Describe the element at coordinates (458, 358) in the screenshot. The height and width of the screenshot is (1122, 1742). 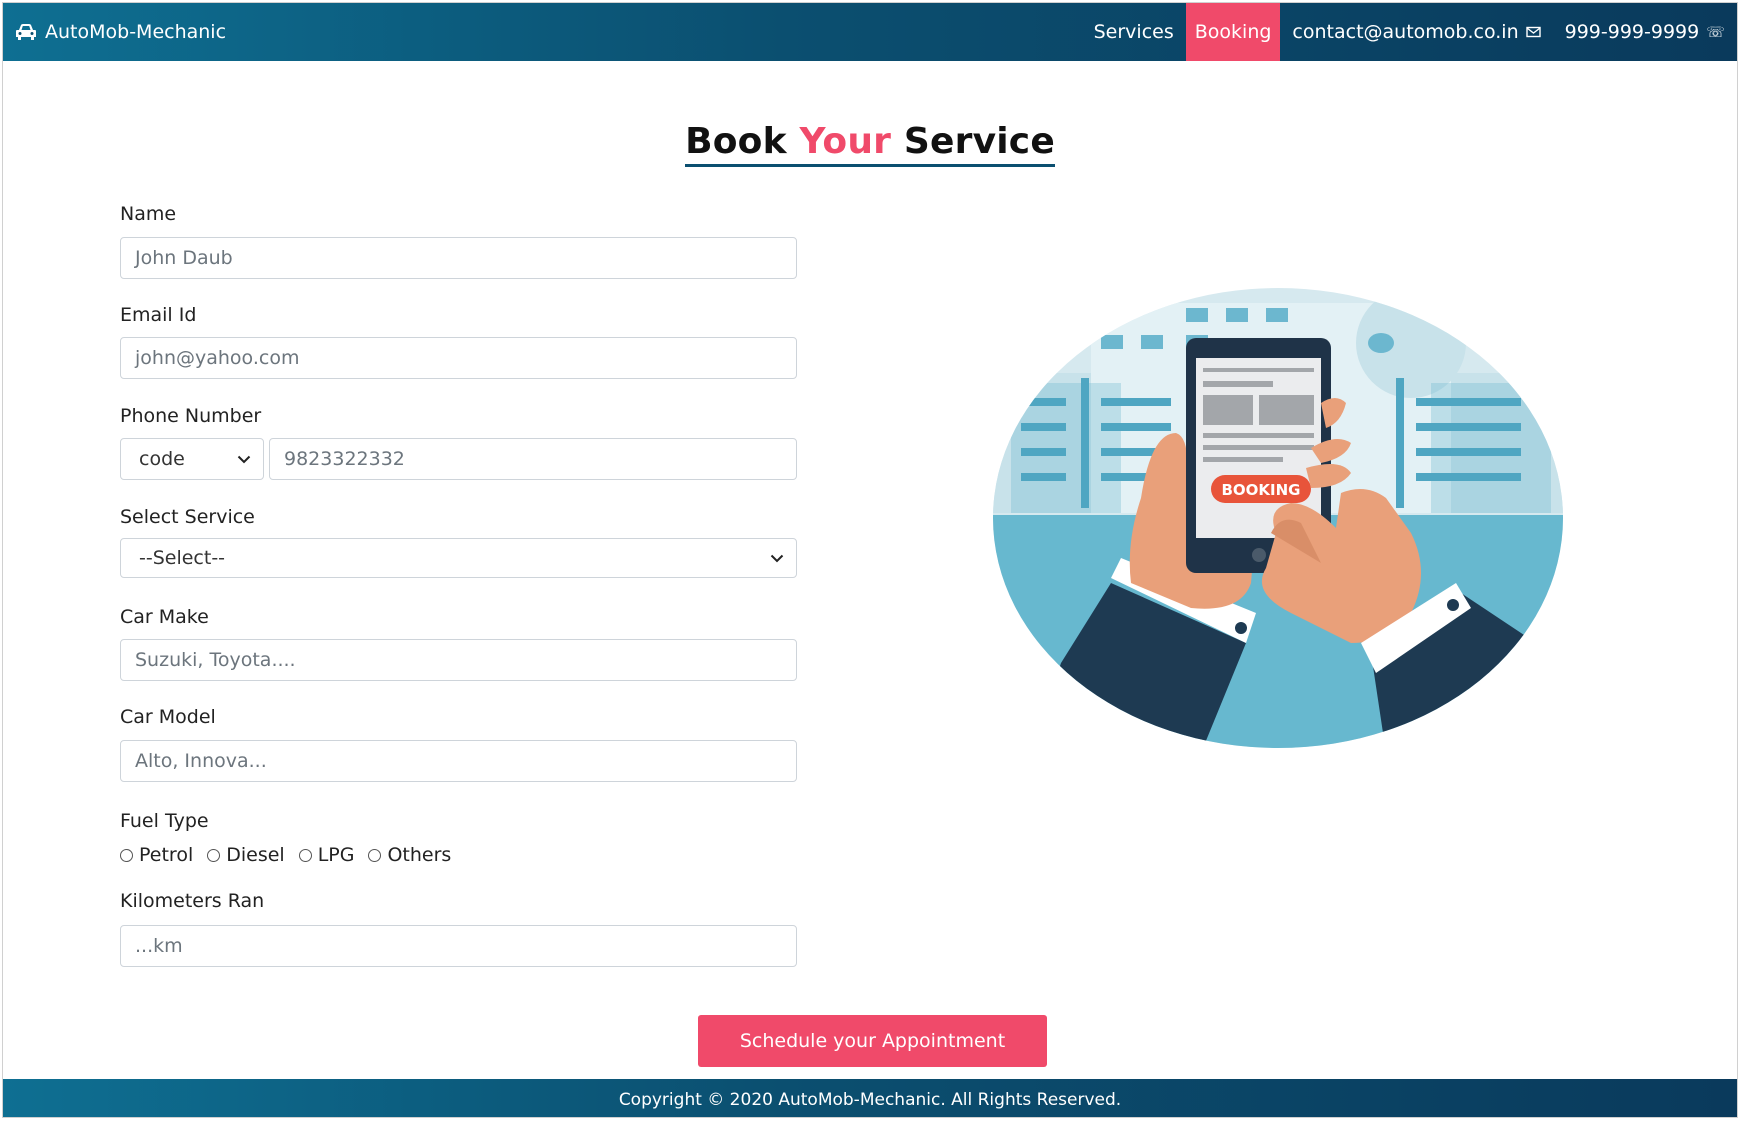
I see `email-input: john@yahoo.com` at that location.